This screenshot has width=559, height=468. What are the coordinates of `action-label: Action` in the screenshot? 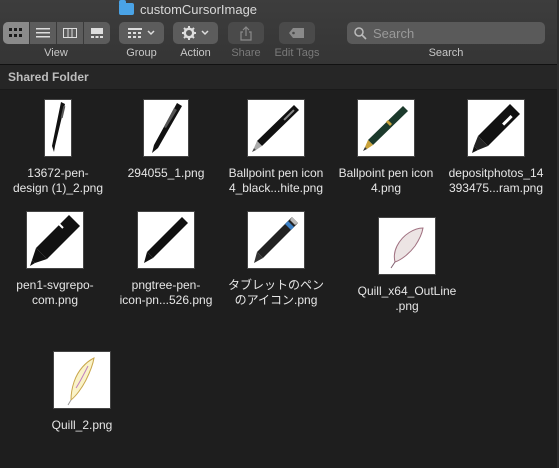 It's located at (195, 53).